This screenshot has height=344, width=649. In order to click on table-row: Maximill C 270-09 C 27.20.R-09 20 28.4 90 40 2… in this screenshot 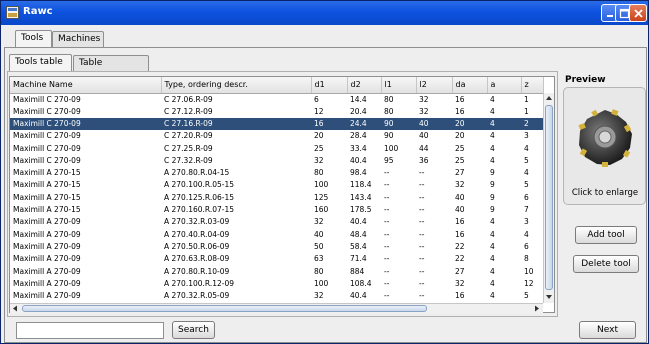, I will do `click(276, 136)`.